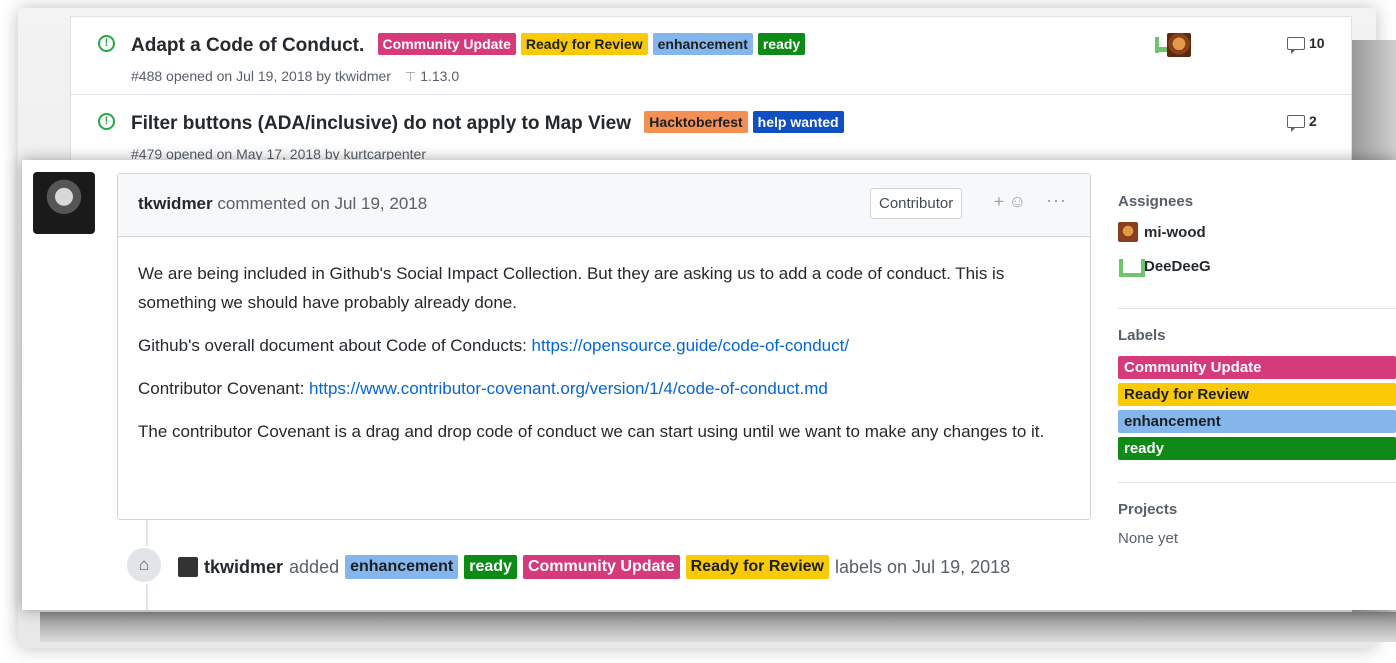  I want to click on projects-value: None yet, so click(1148, 538).